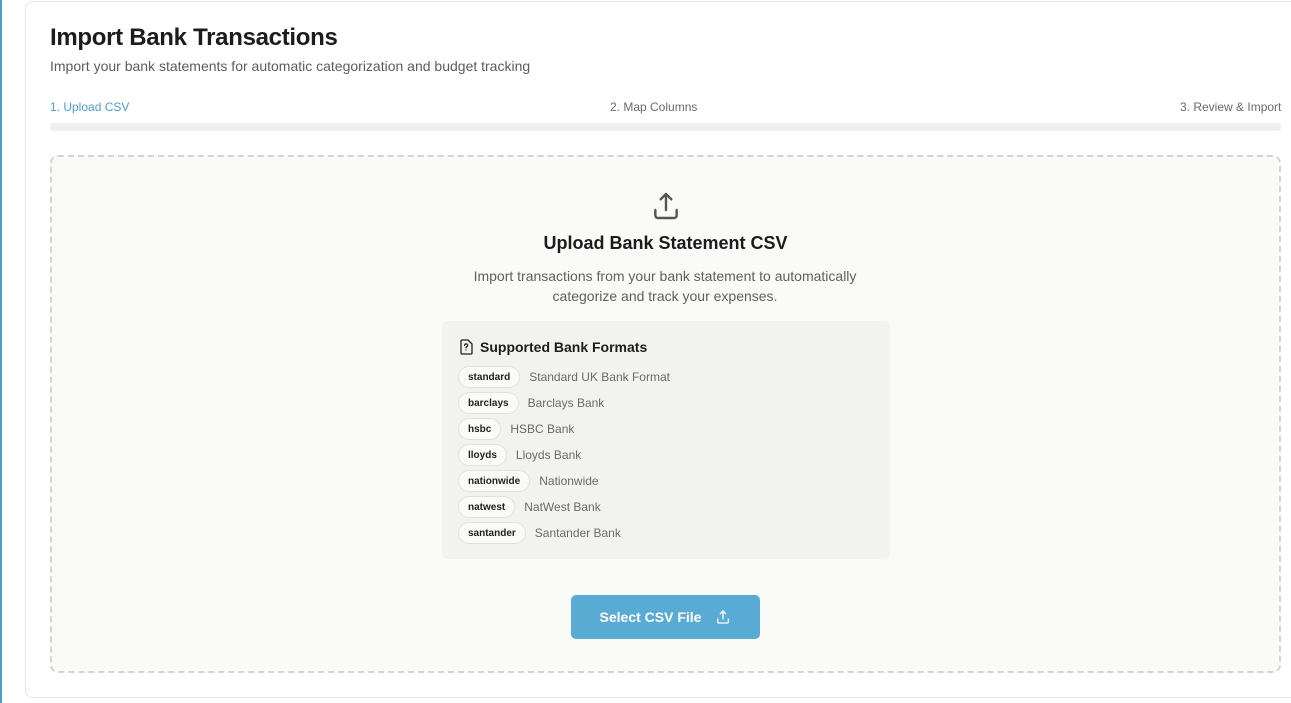 The width and height of the screenshot is (1291, 703). What do you see at coordinates (562, 507) in the screenshot?
I see `format-bank-name: NatWest Bank` at bounding box center [562, 507].